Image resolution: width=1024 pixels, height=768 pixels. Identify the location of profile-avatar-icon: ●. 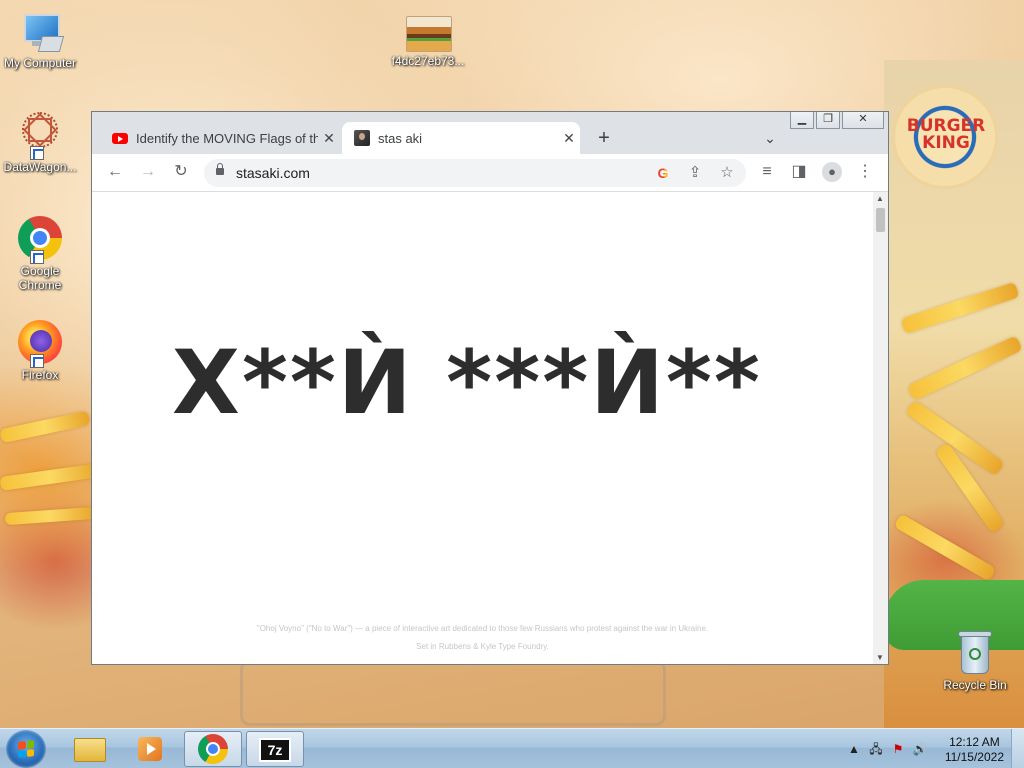
(832, 172).